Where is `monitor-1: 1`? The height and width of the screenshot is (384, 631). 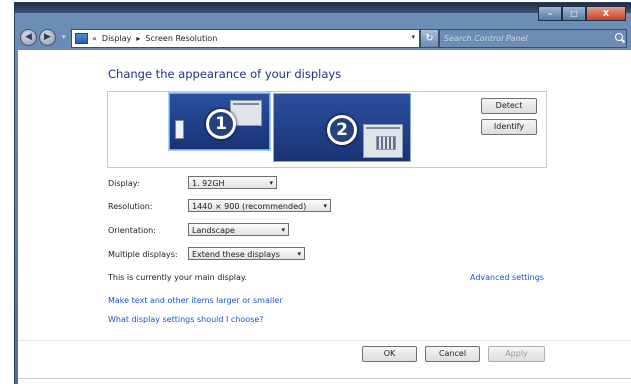 monitor-1: 1 is located at coordinates (219, 121).